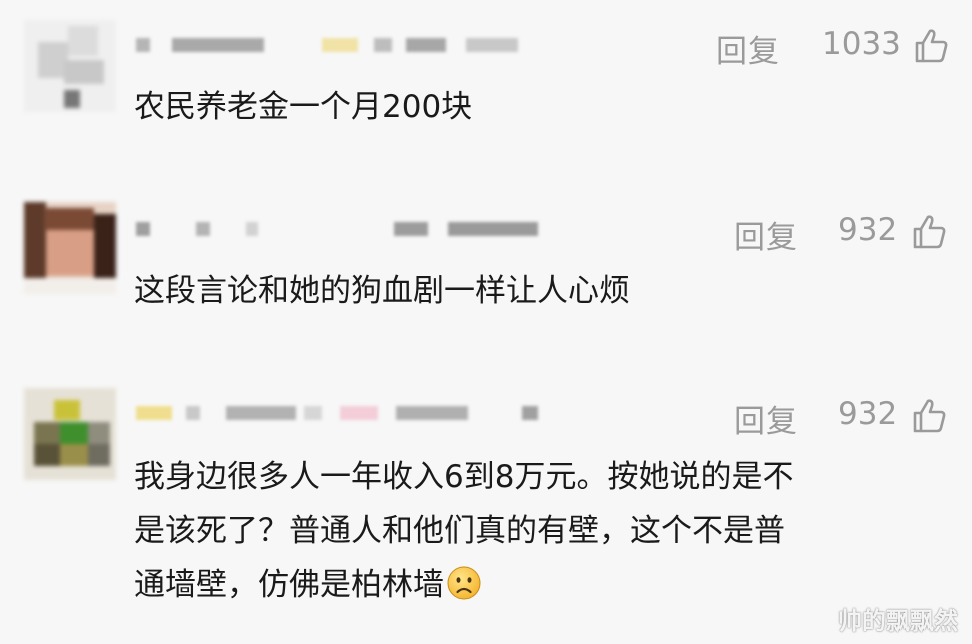 The image size is (972, 644). I want to click on comment-text: 这段言论和她的狗血剧一样让人心烦, so click(382, 291).